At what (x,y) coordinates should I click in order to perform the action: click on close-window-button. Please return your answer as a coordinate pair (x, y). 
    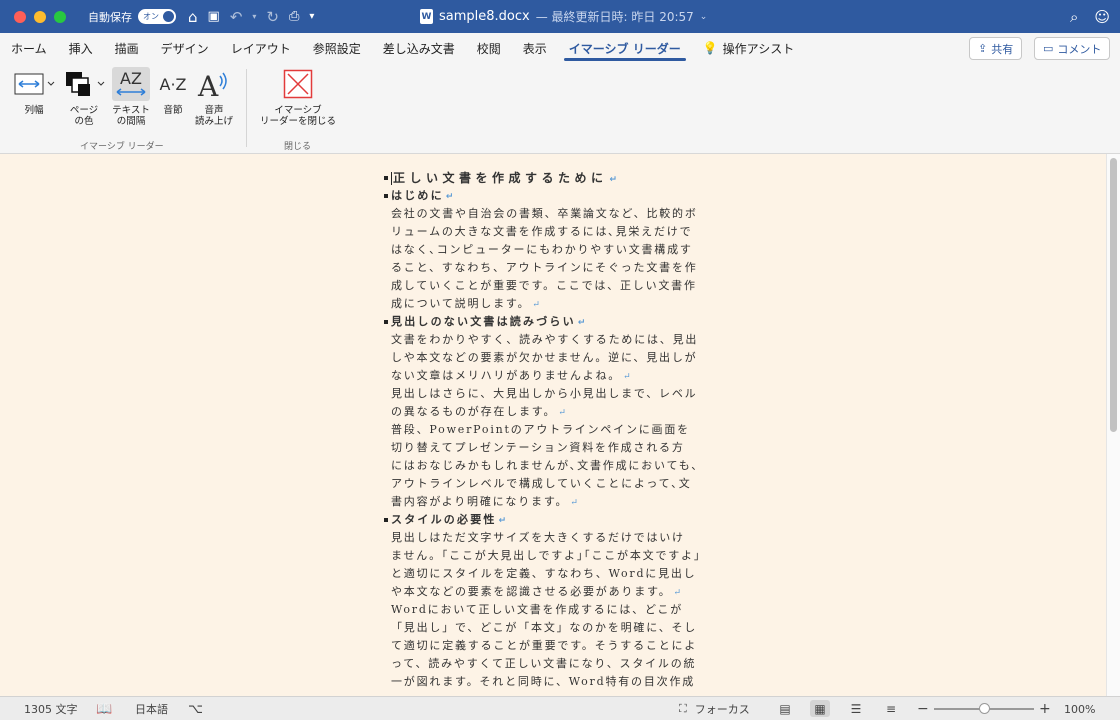
    Looking at the image, I should click on (20, 16).